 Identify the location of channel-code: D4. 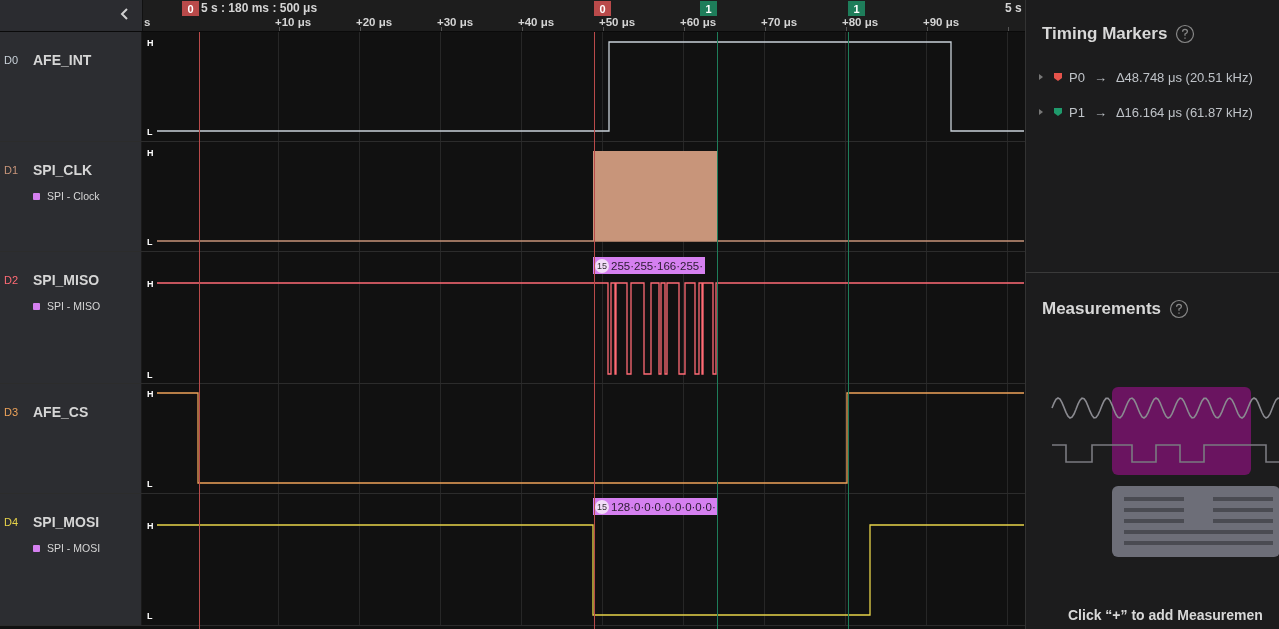
(11, 522).